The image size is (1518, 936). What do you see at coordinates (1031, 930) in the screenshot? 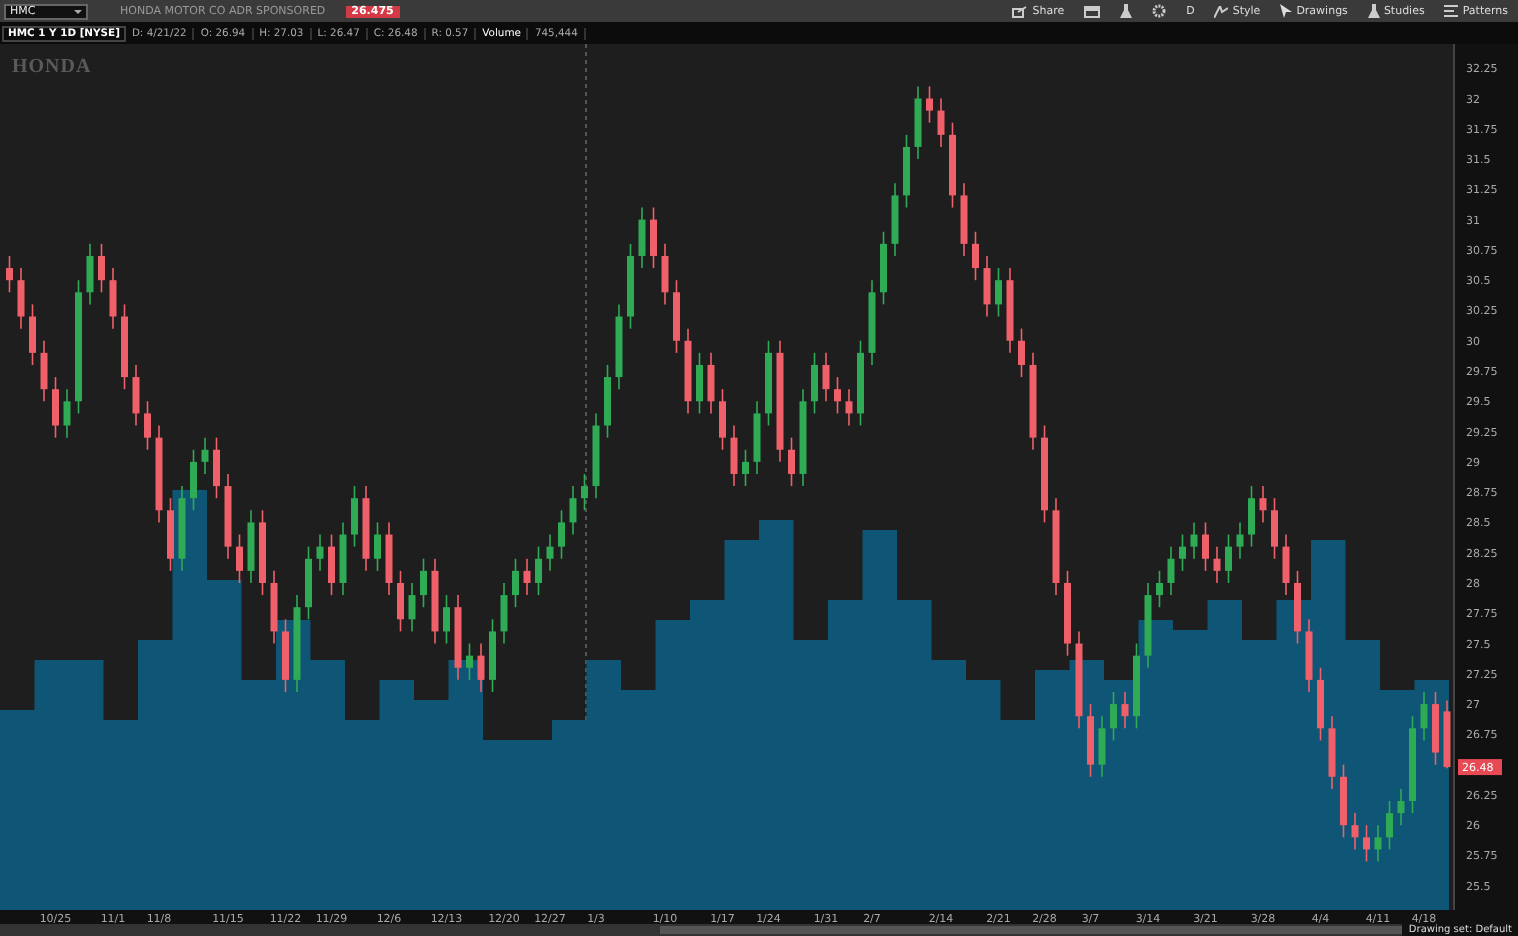
I see `scrollbar` at bounding box center [1031, 930].